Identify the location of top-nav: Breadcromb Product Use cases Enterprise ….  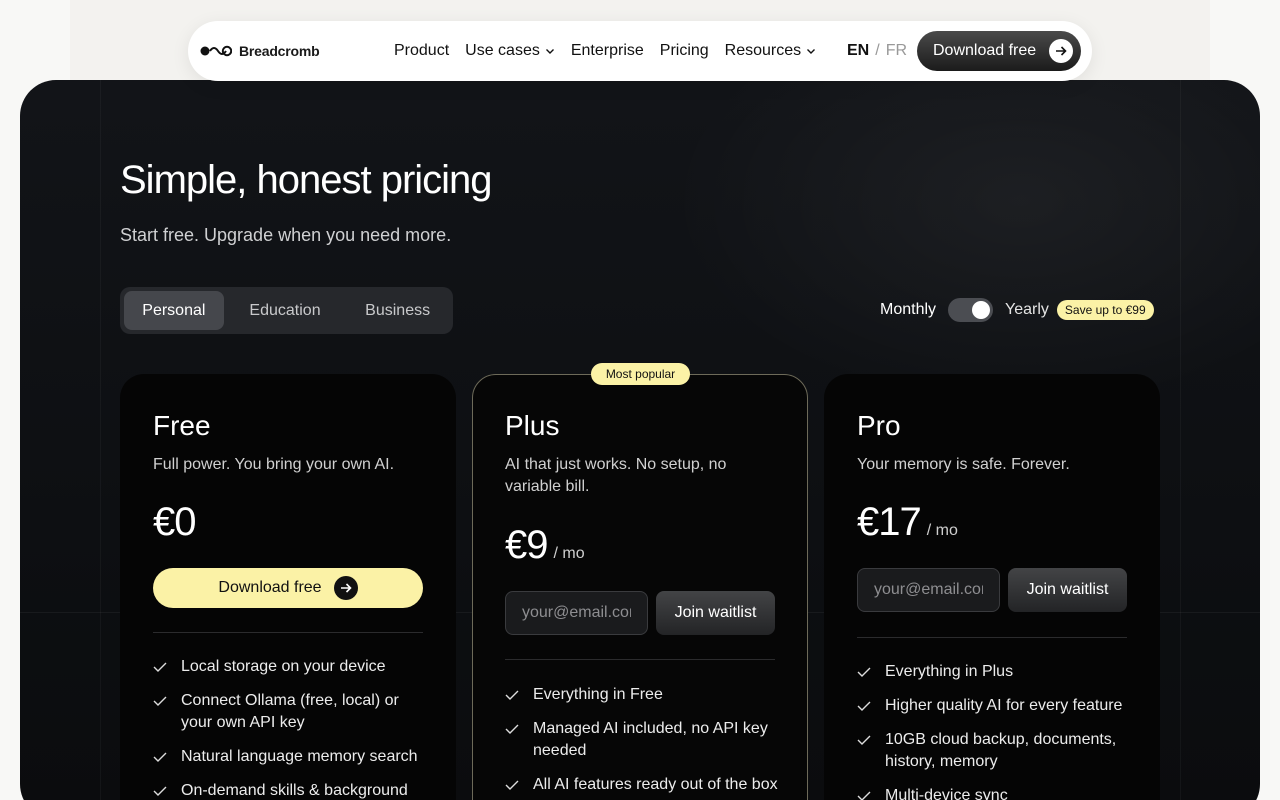
(640, 51).